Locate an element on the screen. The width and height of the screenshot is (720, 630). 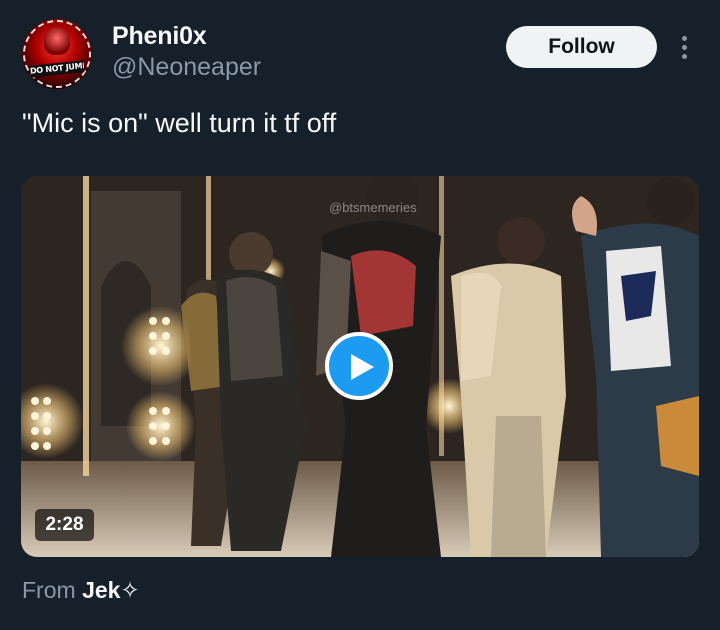
more-options-button is located at coordinates (685, 48).